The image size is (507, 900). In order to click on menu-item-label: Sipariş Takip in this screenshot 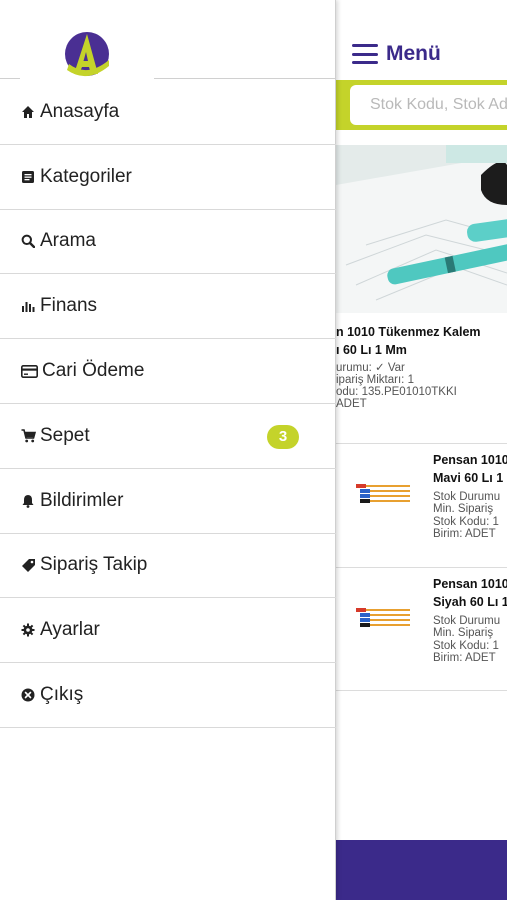, I will do `click(94, 565)`.